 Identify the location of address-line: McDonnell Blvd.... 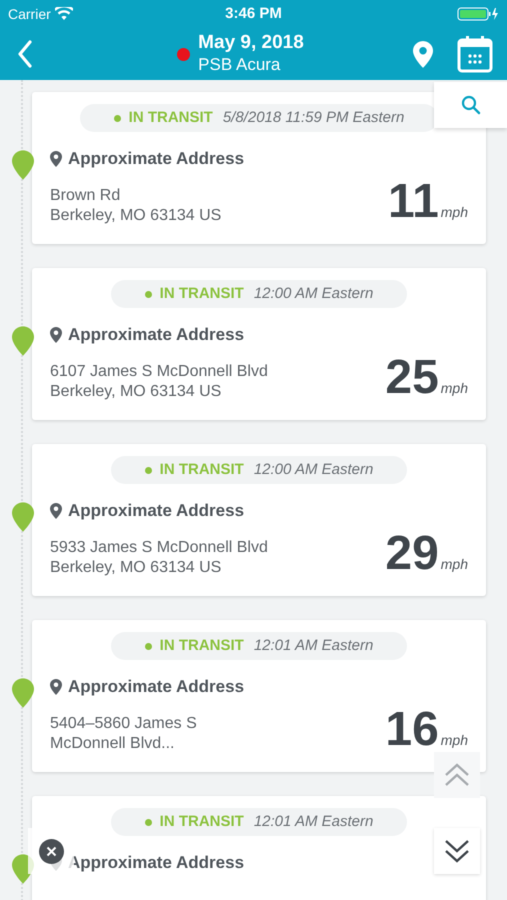
(113, 744).